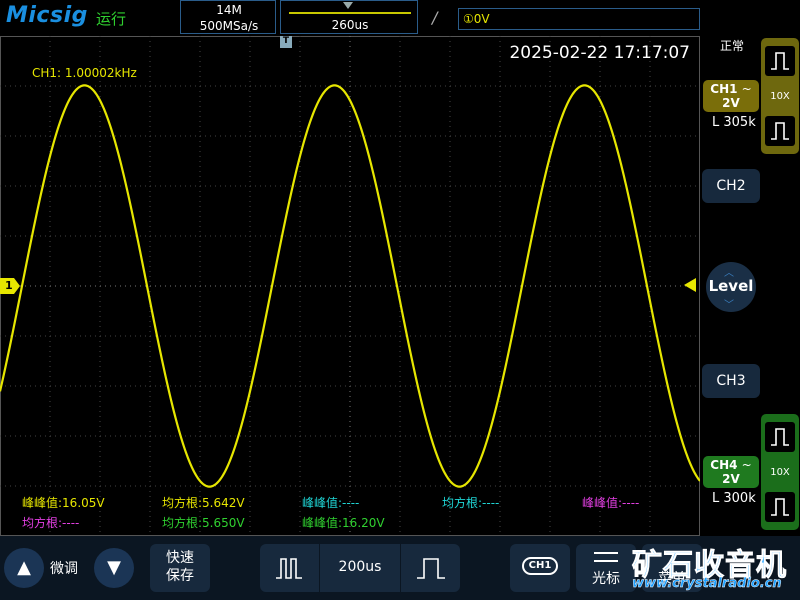 Image resolution: width=800 pixels, height=600 pixels. What do you see at coordinates (348, 5) in the screenshot?
I see `trigger-position-indicator` at bounding box center [348, 5].